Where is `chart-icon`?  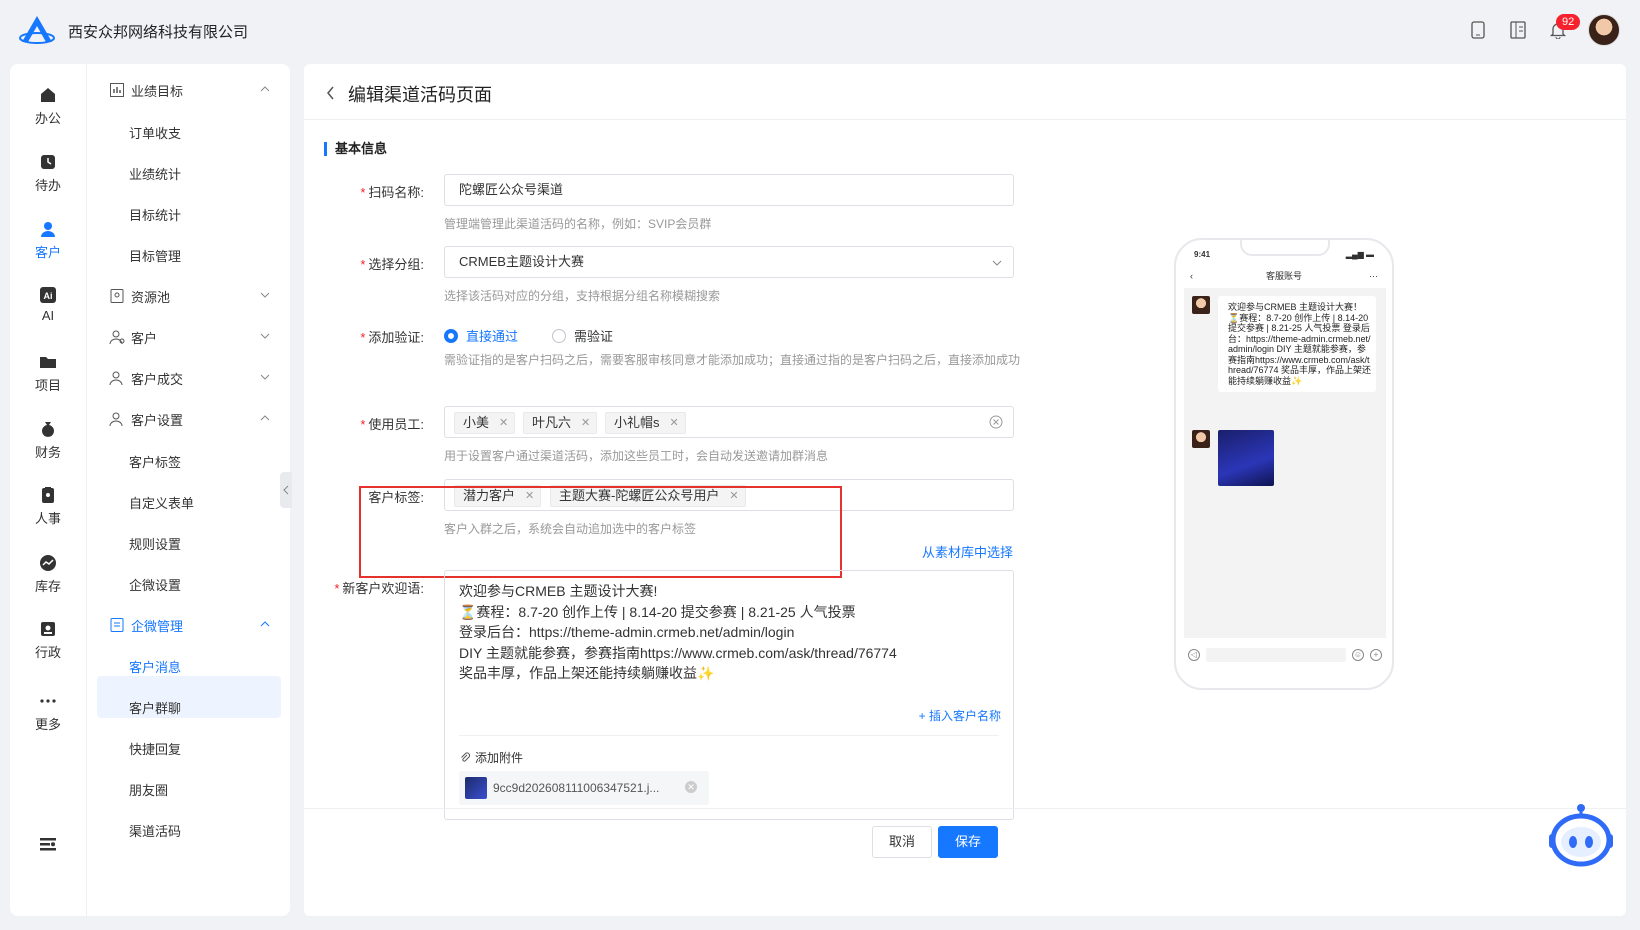 chart-icon is located at coordinates (48, 563).